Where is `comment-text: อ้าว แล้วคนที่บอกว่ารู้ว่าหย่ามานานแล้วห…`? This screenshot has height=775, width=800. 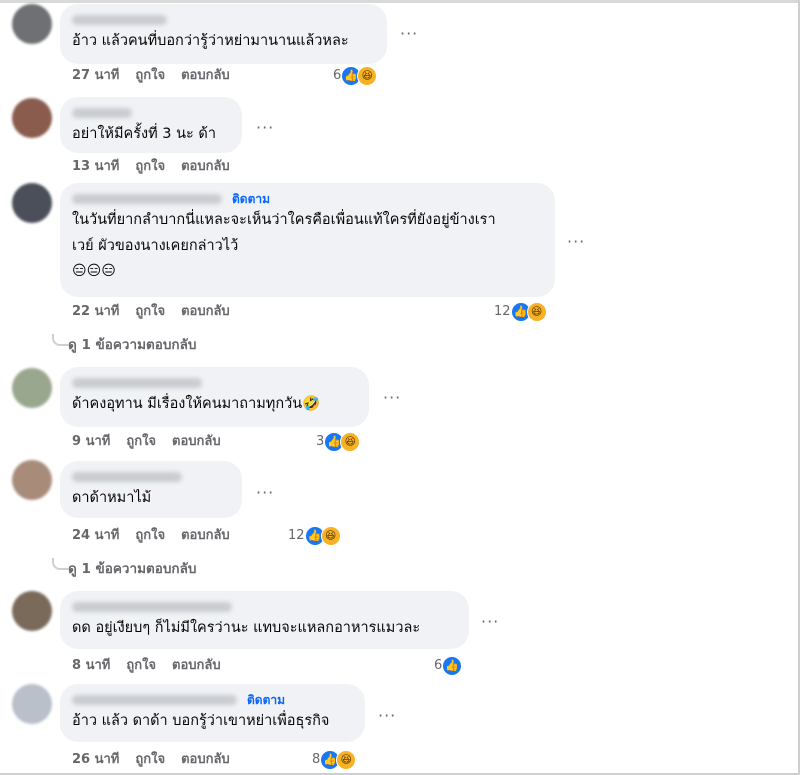 comment-text: อ้าว แล้วคนที่บอกว่ารู้ว่าหย่ามานานแล้วห… is located at coordinates (210, 41).